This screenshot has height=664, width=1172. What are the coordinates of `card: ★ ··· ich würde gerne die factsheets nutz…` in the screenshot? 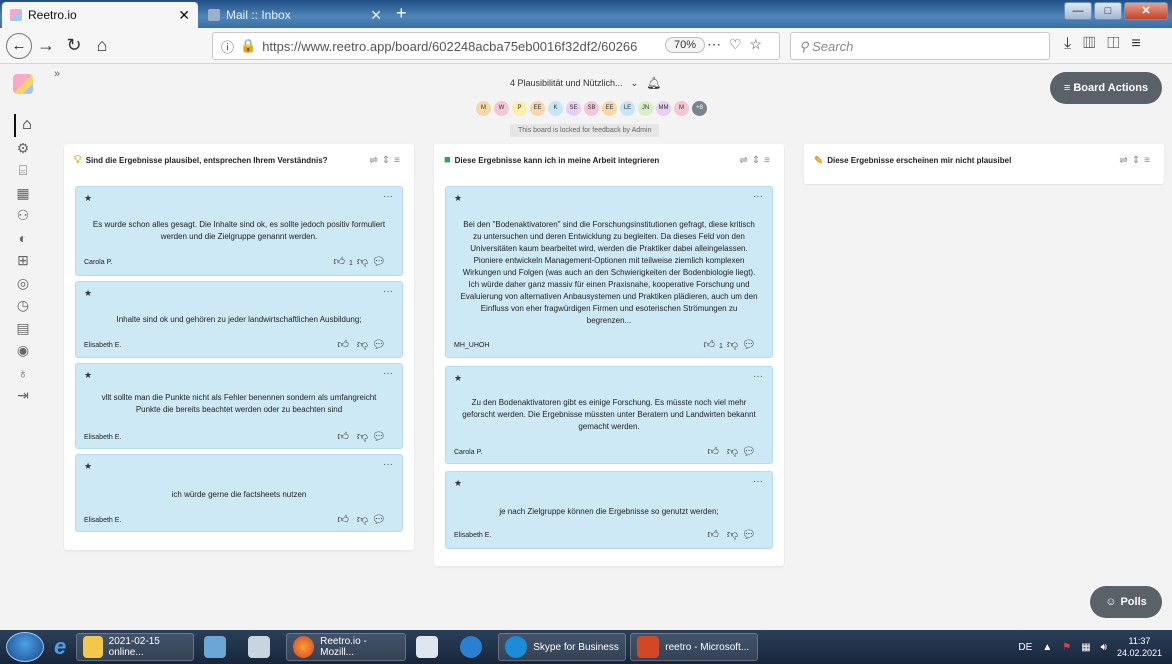 It's located at (239, 493).